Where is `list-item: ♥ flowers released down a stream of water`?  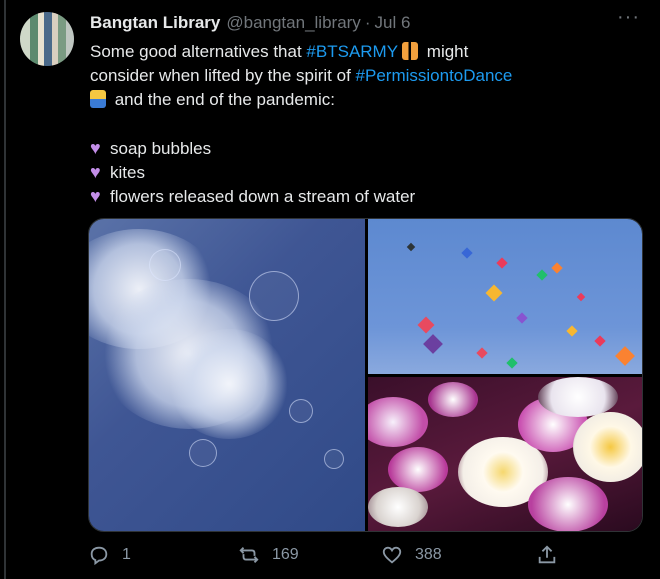 list-item: ♥ flowers released down a stream of water is located at coordinates (365, 196).